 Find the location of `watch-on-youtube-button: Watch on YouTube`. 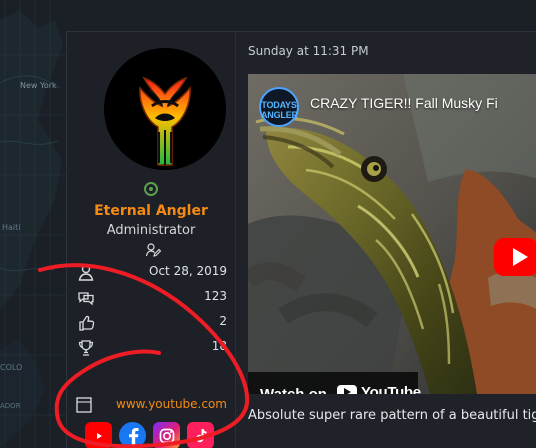

watch-on-youtube-button: Watch on YouTube is located at coordinates (334, 383).